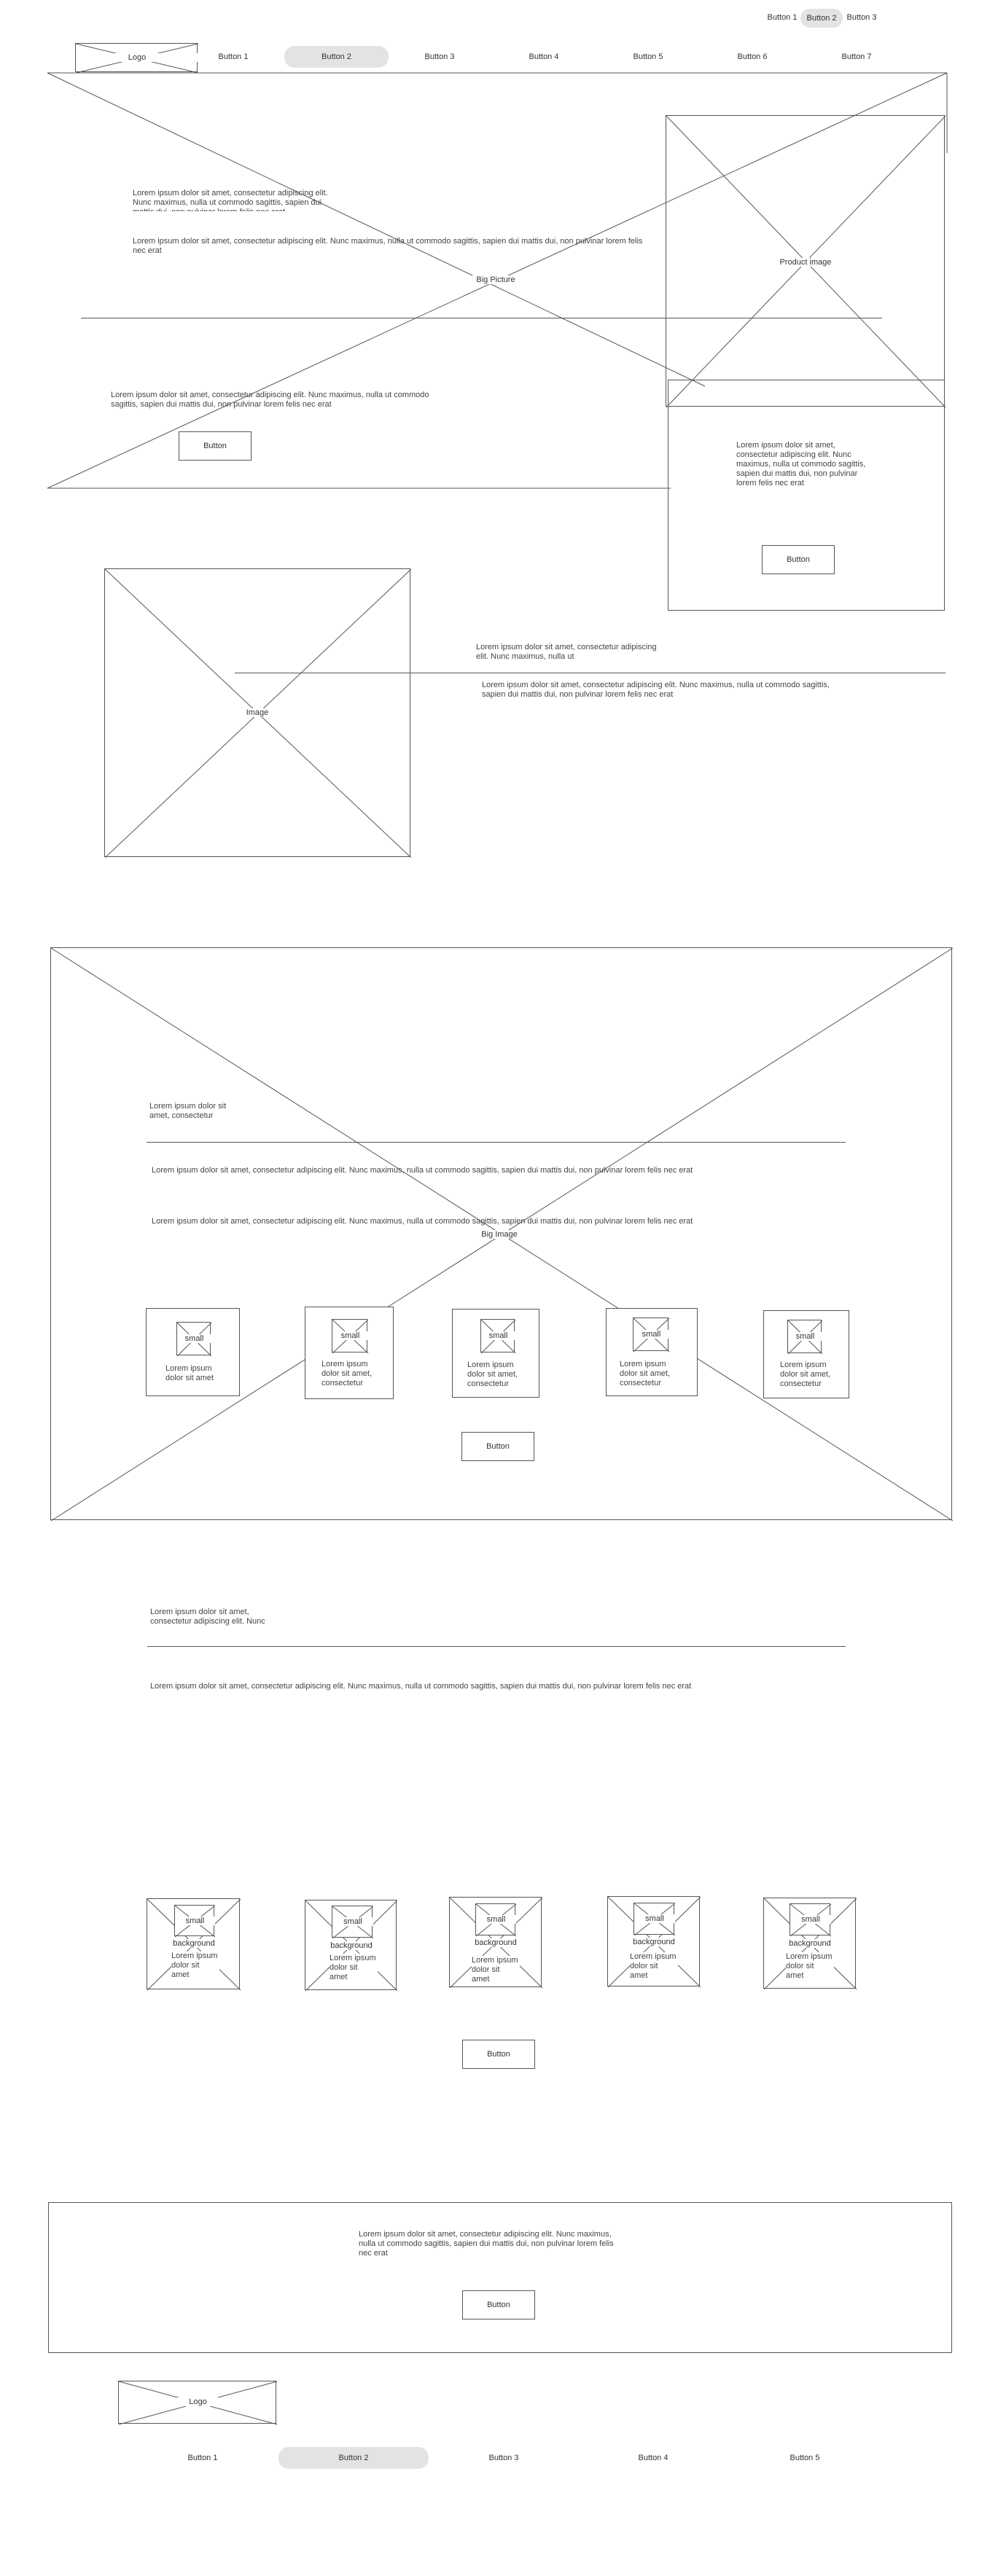 The height and width of the screenshot is (2576, 998). Describe the element at coordinates (233, 56) in the screenshot. I see `header-nav-button-1: Button 1` at that location.